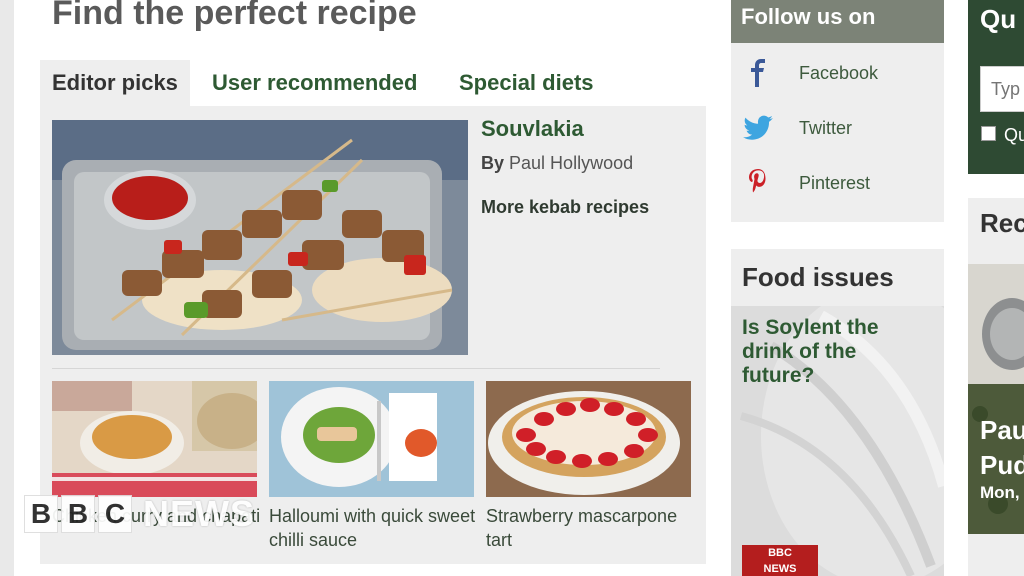 The height and width of the screenshot is (576, 1024). I want to click on recommended-caption-line2: Pud, so click(1002, 465).